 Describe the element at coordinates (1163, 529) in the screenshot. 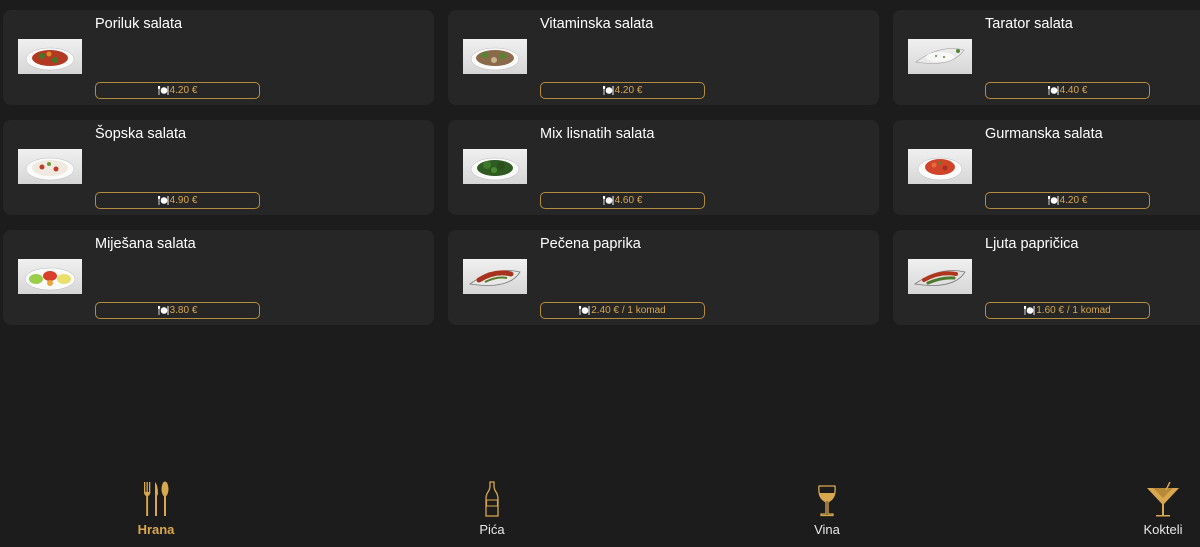

I see `nav-label: Kokteli` at that location.